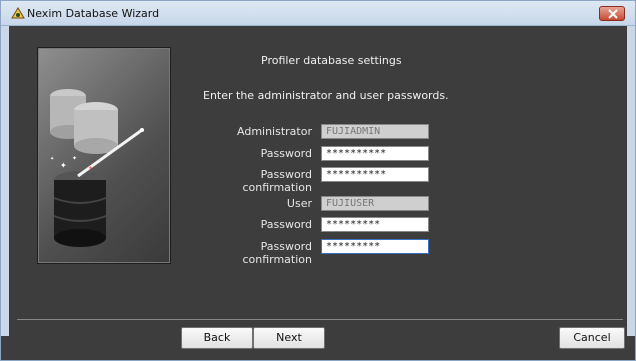 This screenshot has height=361, width=636. What do you see at coordinates (274, 131) in the screenshot?
I see `administrator-label: Administrator` at bounding box center [274, 131].